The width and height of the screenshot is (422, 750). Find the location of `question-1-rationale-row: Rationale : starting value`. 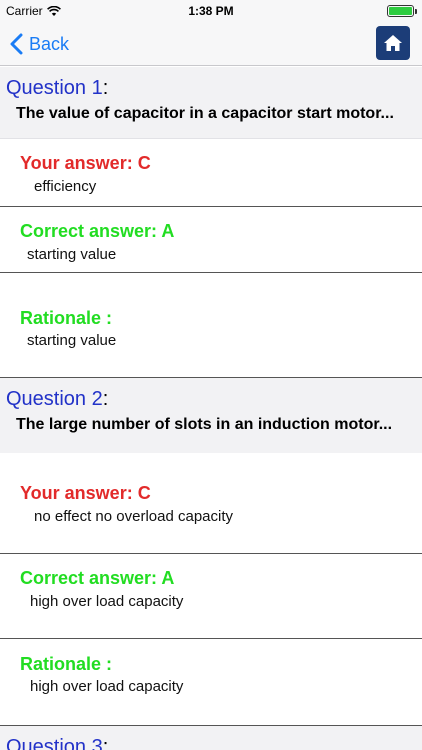

question-1-rationale-row: Rationale : starting value is located at coordinates (211, 325).